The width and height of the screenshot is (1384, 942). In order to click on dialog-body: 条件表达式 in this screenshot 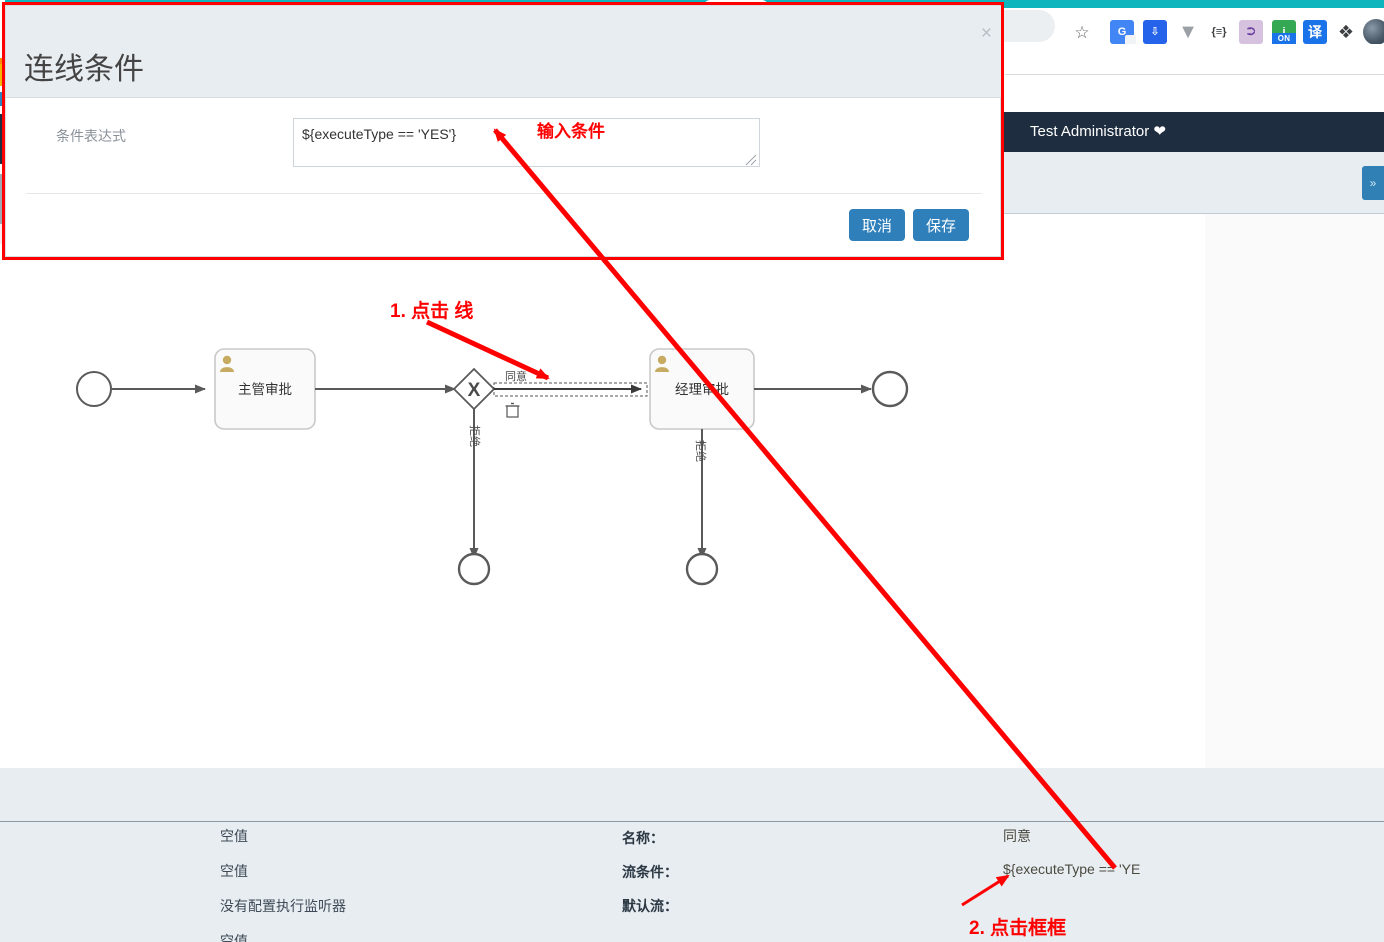, I will do `click(504, 145)`.